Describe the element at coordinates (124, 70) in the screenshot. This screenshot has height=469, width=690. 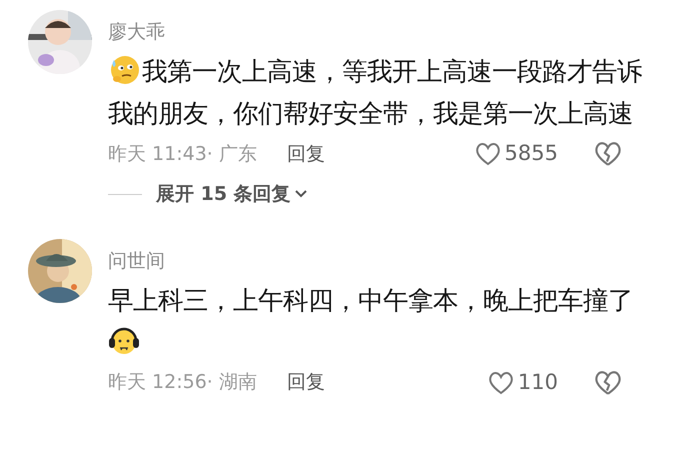
I see `thinking-face-icon` at that location.